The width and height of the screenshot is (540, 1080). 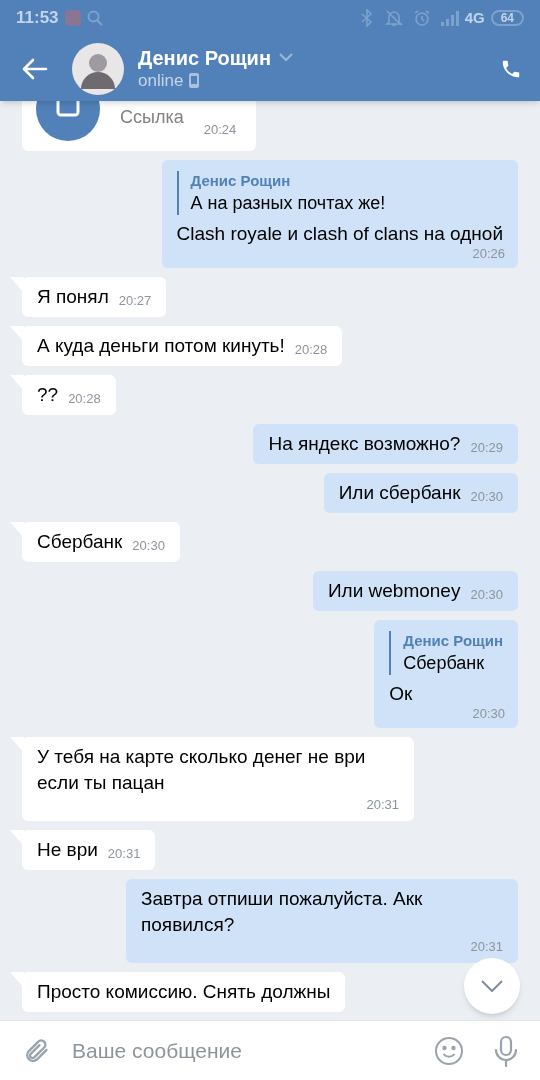 What do you see at coordinates (366, 18) in the screenshot?
I see `bluetooth-icon` at bounding box center [366, 18].